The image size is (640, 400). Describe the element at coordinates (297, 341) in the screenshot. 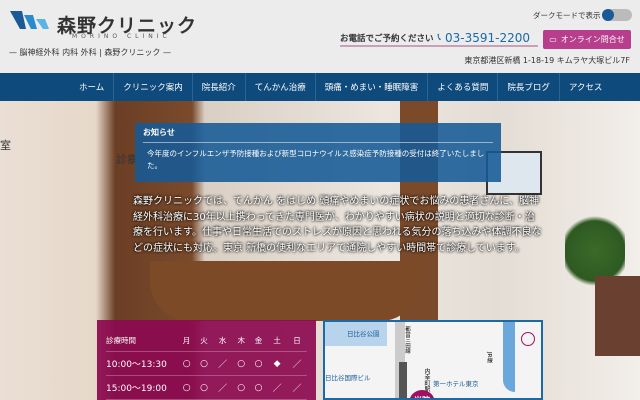

I see `day: 日` at that location.